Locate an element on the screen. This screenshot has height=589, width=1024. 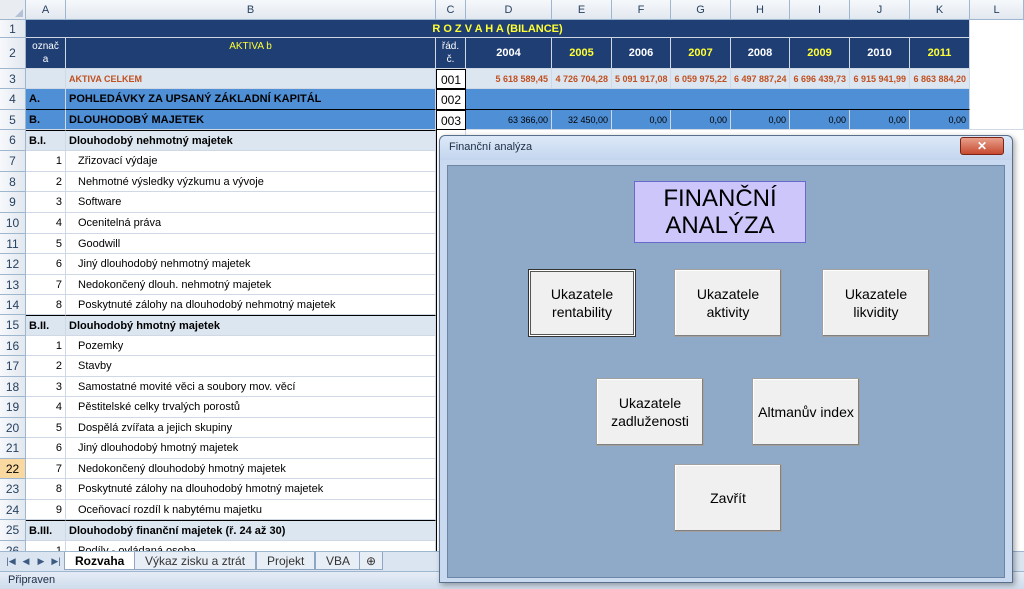
row-header: 21 is located at coordinates (13, 448).